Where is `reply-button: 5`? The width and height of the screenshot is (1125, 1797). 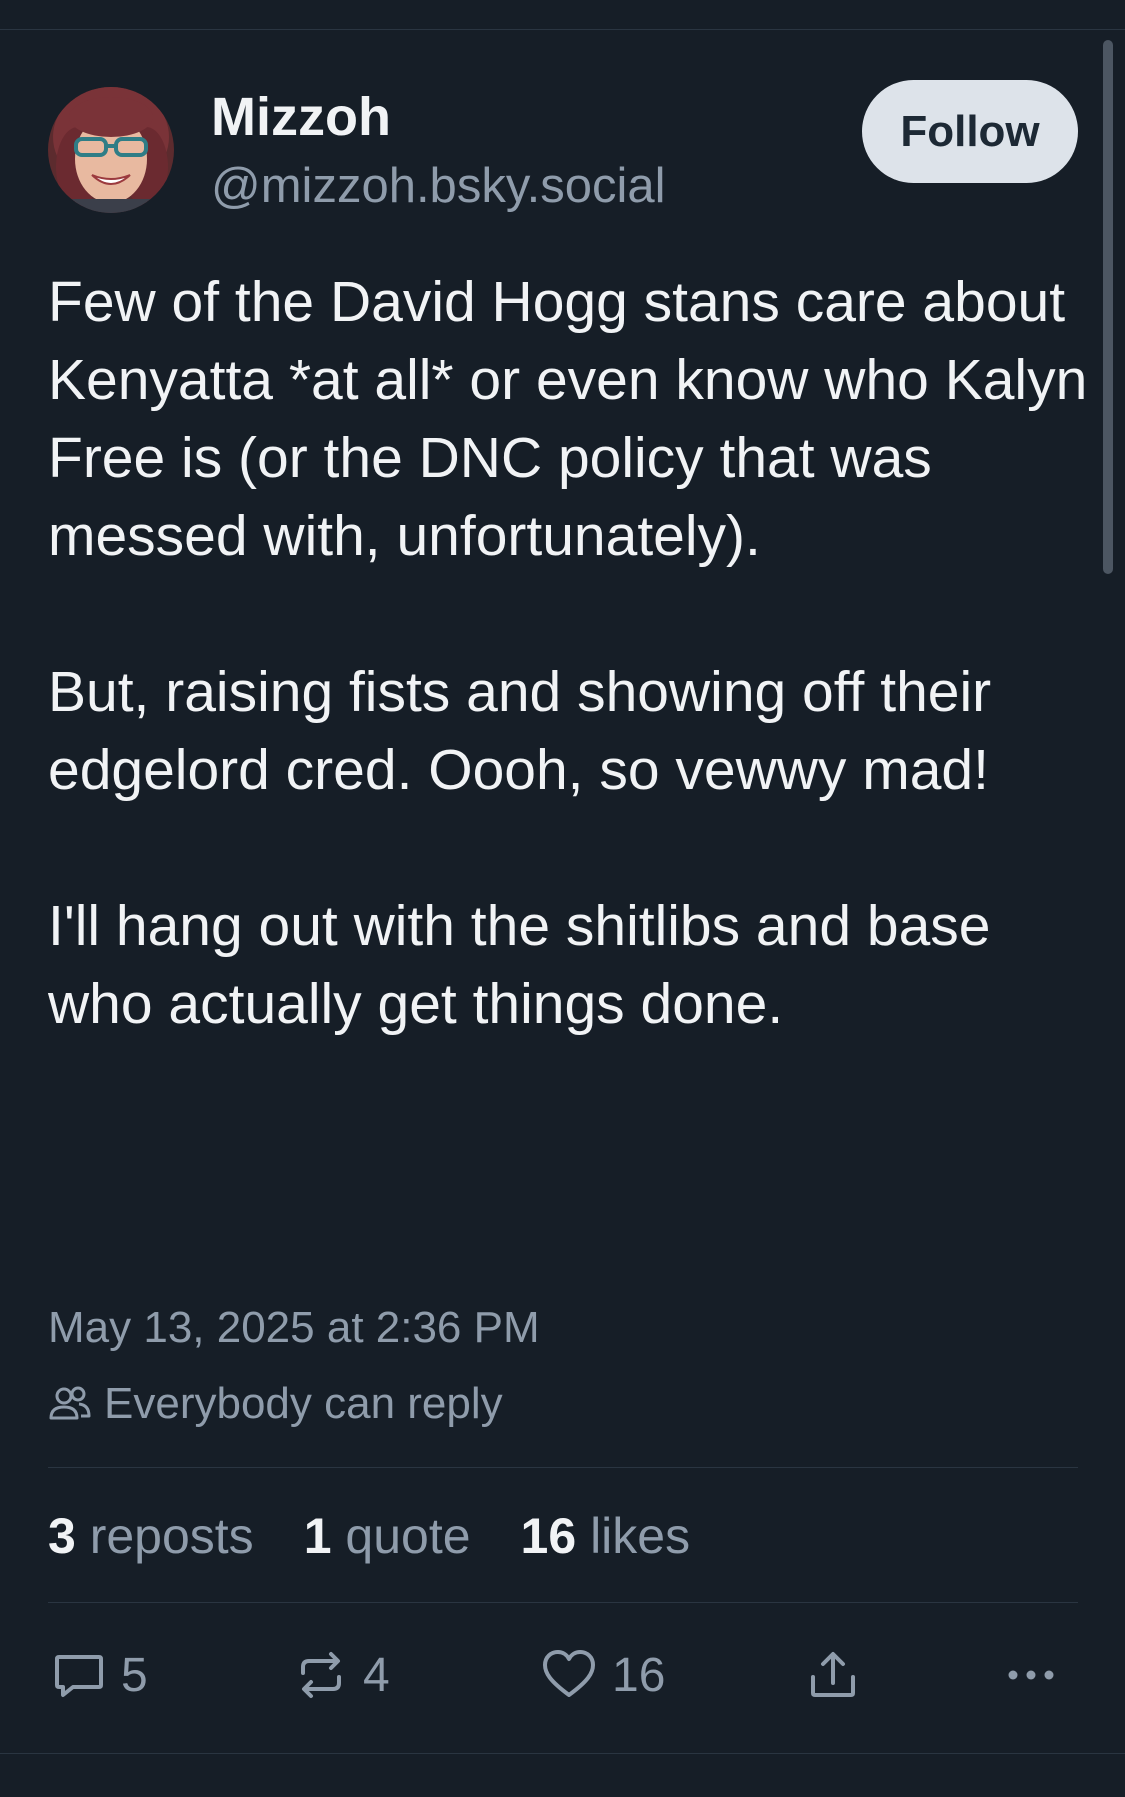
reply-button: 5 is located at coordinates (99, 1675).